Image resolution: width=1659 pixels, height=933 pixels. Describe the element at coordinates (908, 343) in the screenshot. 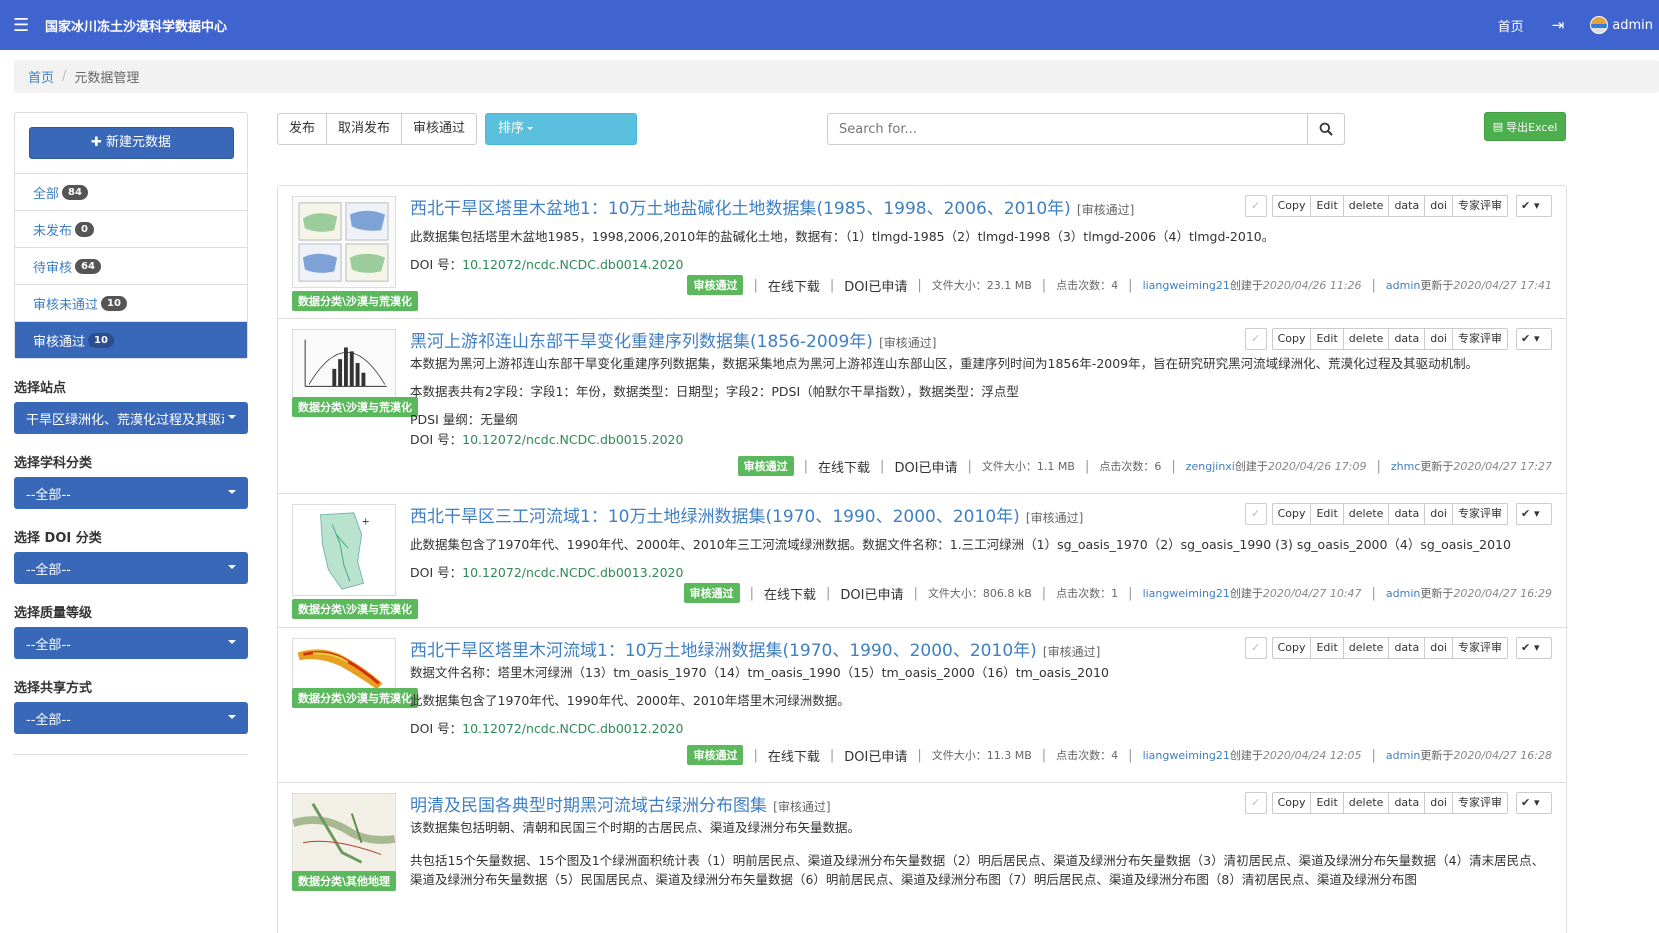

I see `status-tag: [审核通过]` at that location.